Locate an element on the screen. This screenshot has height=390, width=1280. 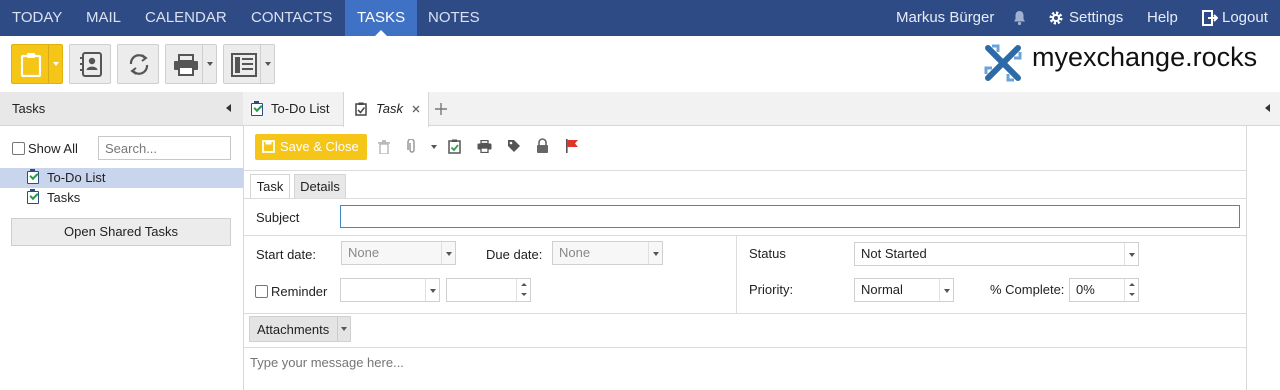
priority-label: Priority: is located at coordinates (771, 289).